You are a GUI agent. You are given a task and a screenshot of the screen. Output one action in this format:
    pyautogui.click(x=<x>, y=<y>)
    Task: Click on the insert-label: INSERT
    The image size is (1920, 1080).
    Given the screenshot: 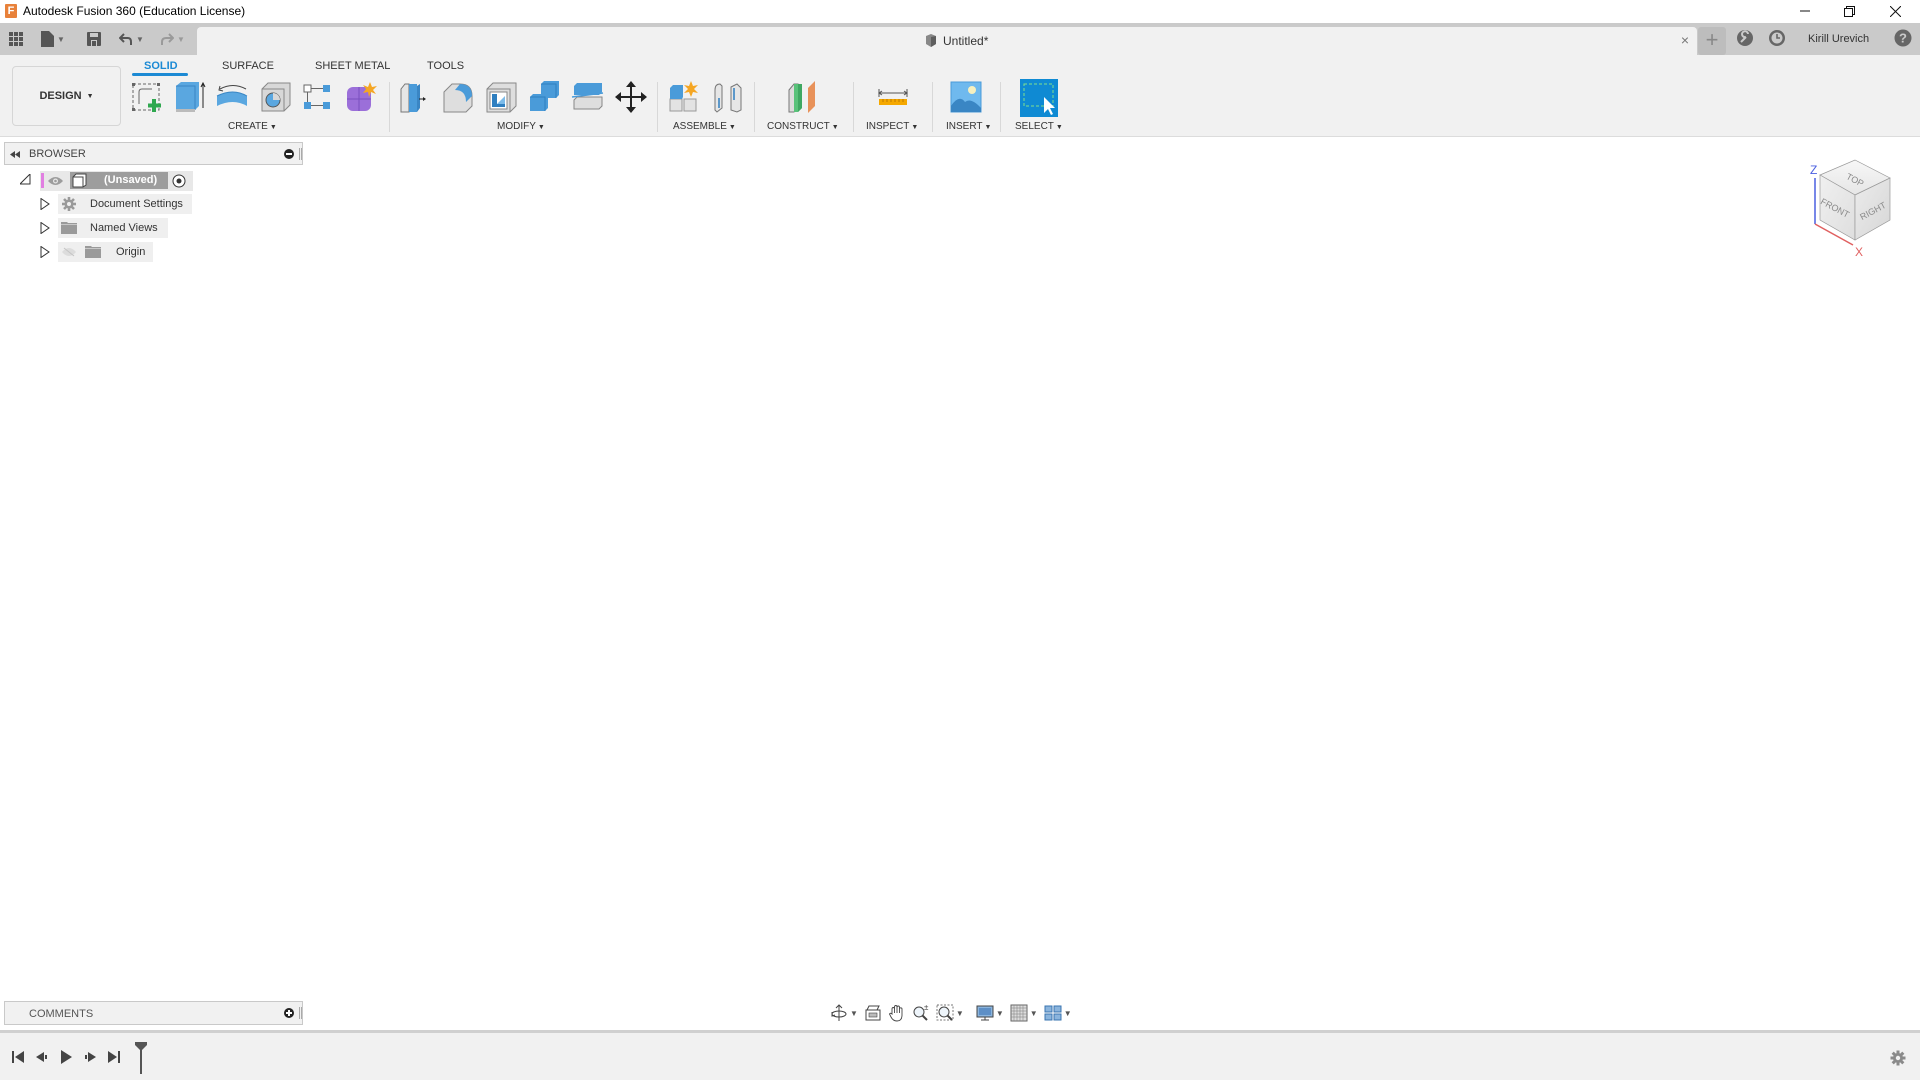 What is the action you would take?
    pyautogui.click(x=964, y=126)
    